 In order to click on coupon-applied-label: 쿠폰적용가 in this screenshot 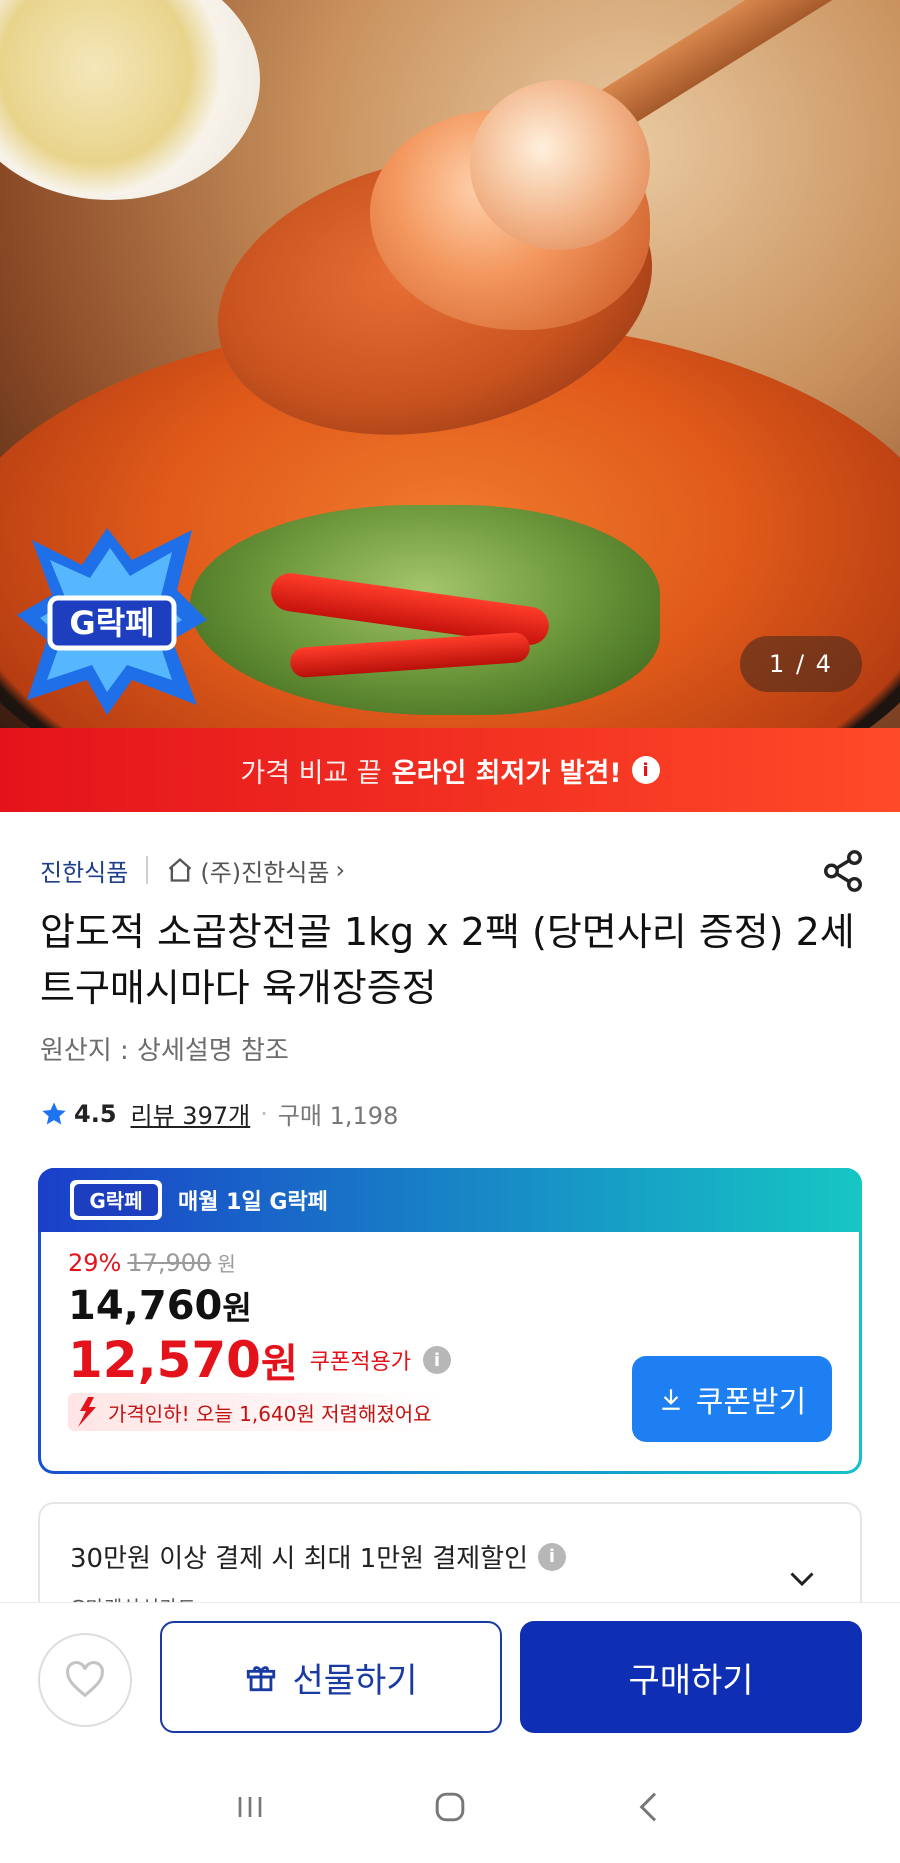, I will do `click(360, 1362)`.